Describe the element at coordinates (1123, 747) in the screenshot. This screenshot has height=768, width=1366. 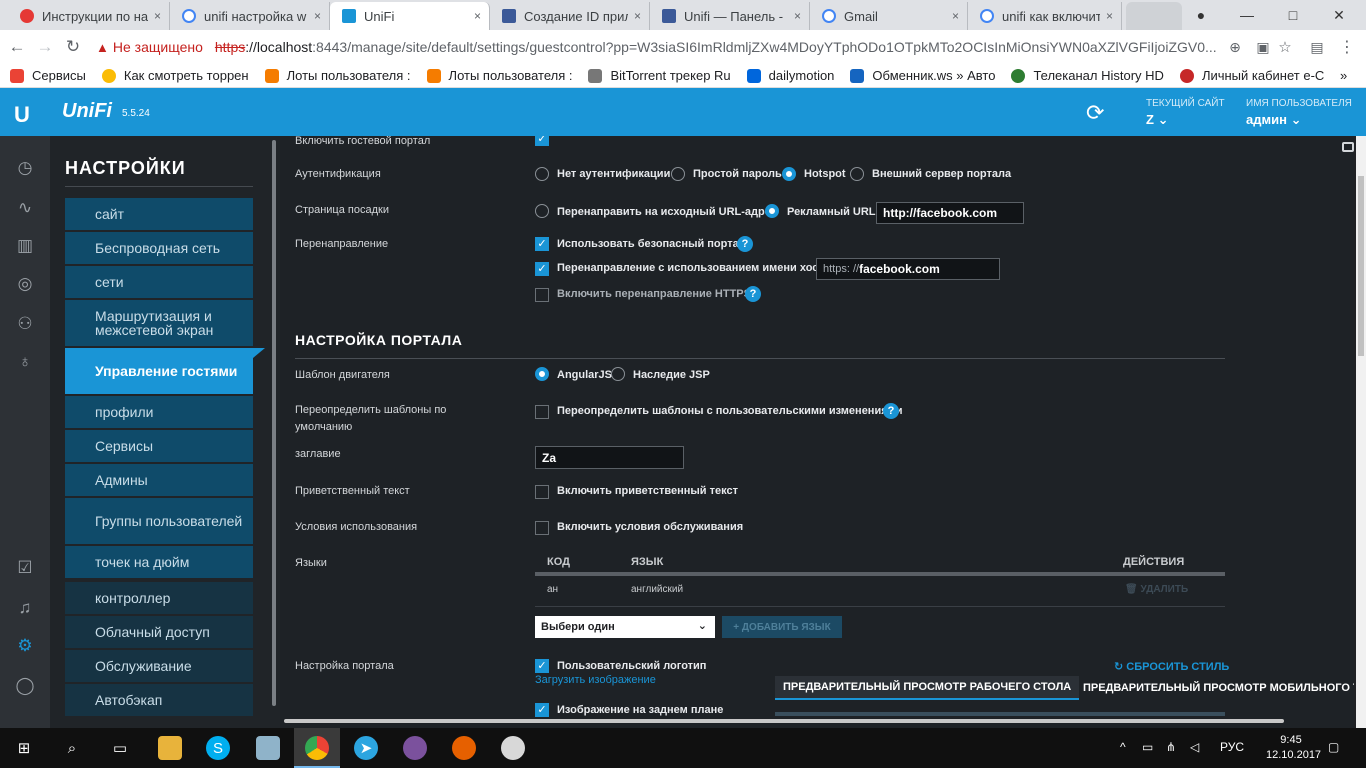
I see `show-hidden-icons: ^` at that location.